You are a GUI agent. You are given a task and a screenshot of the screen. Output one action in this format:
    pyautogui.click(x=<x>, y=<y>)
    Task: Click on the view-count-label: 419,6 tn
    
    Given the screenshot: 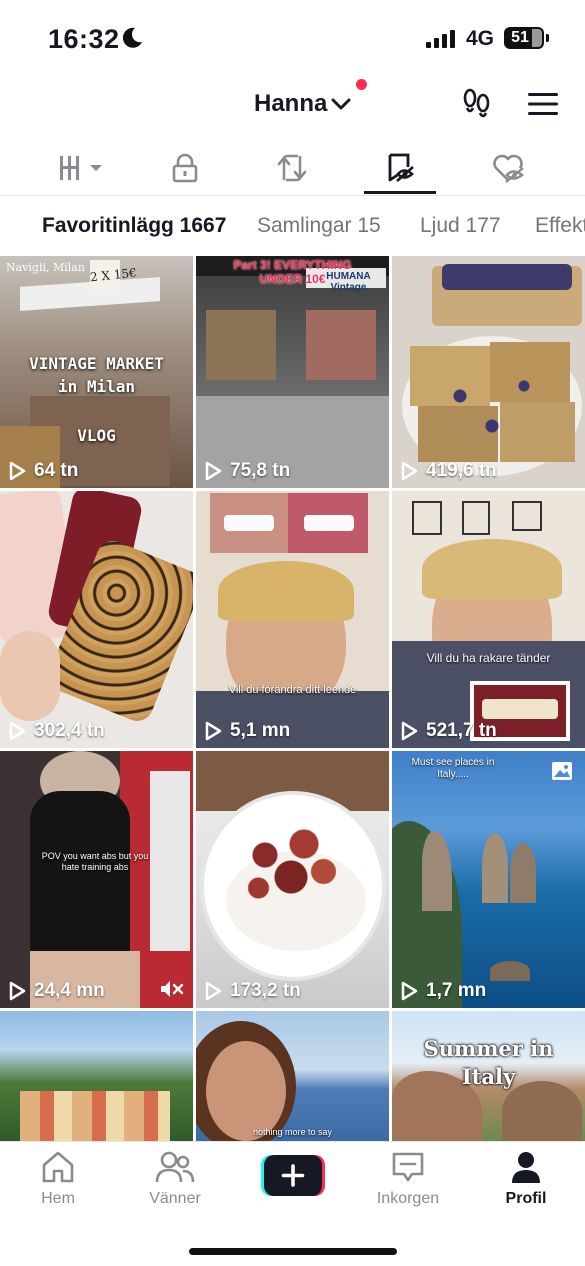 What is the action you would take?
    pyautogui.click(x=461, y=470)
    